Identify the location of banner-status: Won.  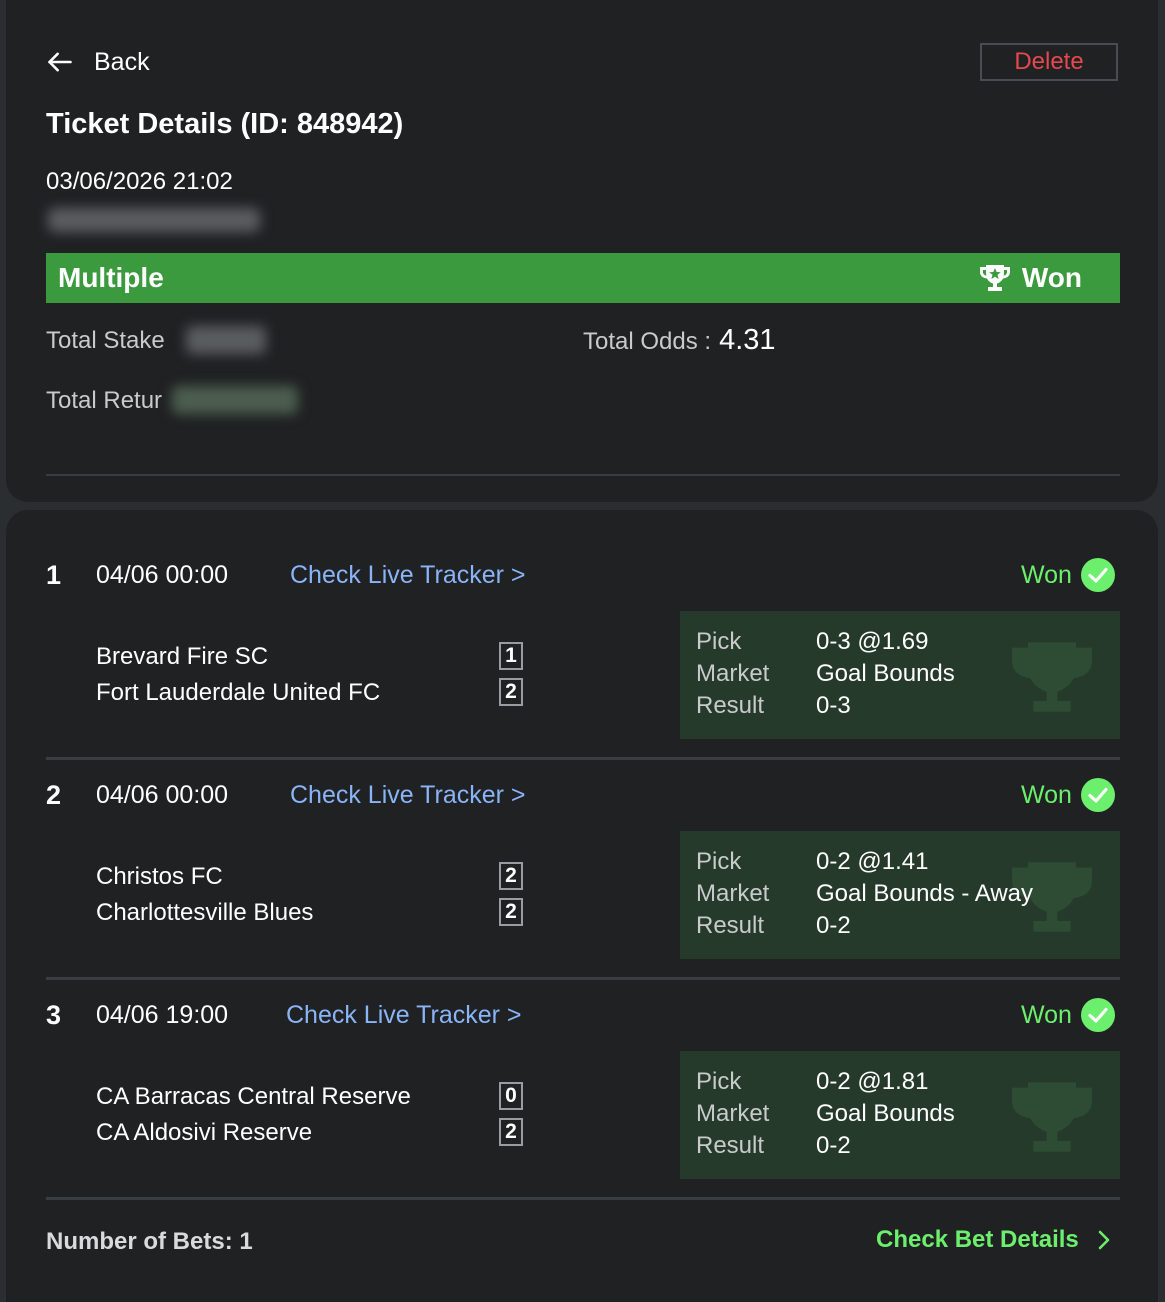
(1030, 278).